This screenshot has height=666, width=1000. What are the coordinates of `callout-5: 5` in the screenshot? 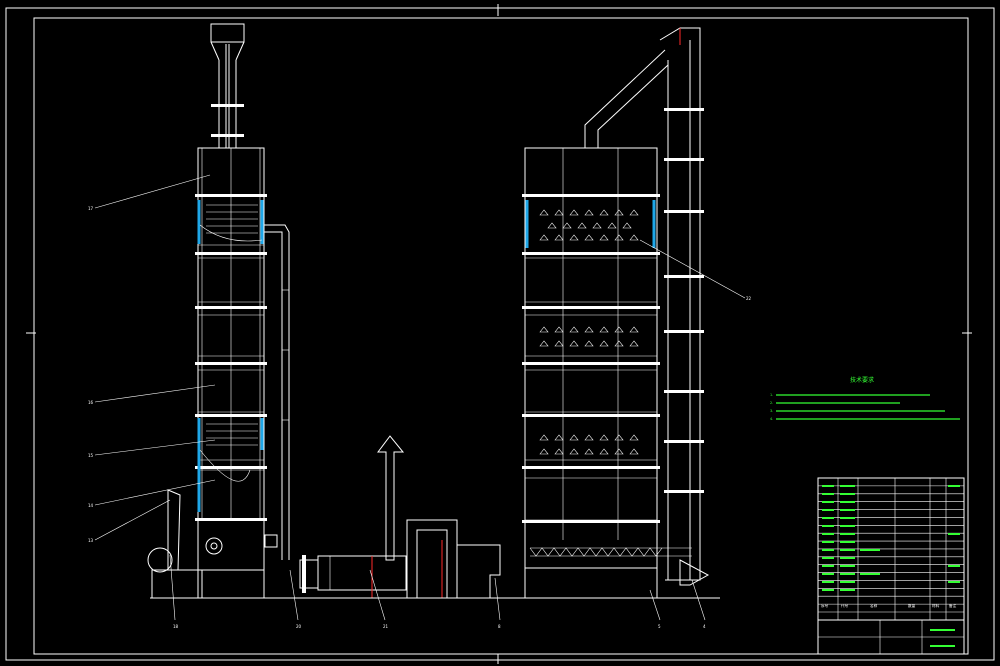 It's located at (659, 626).